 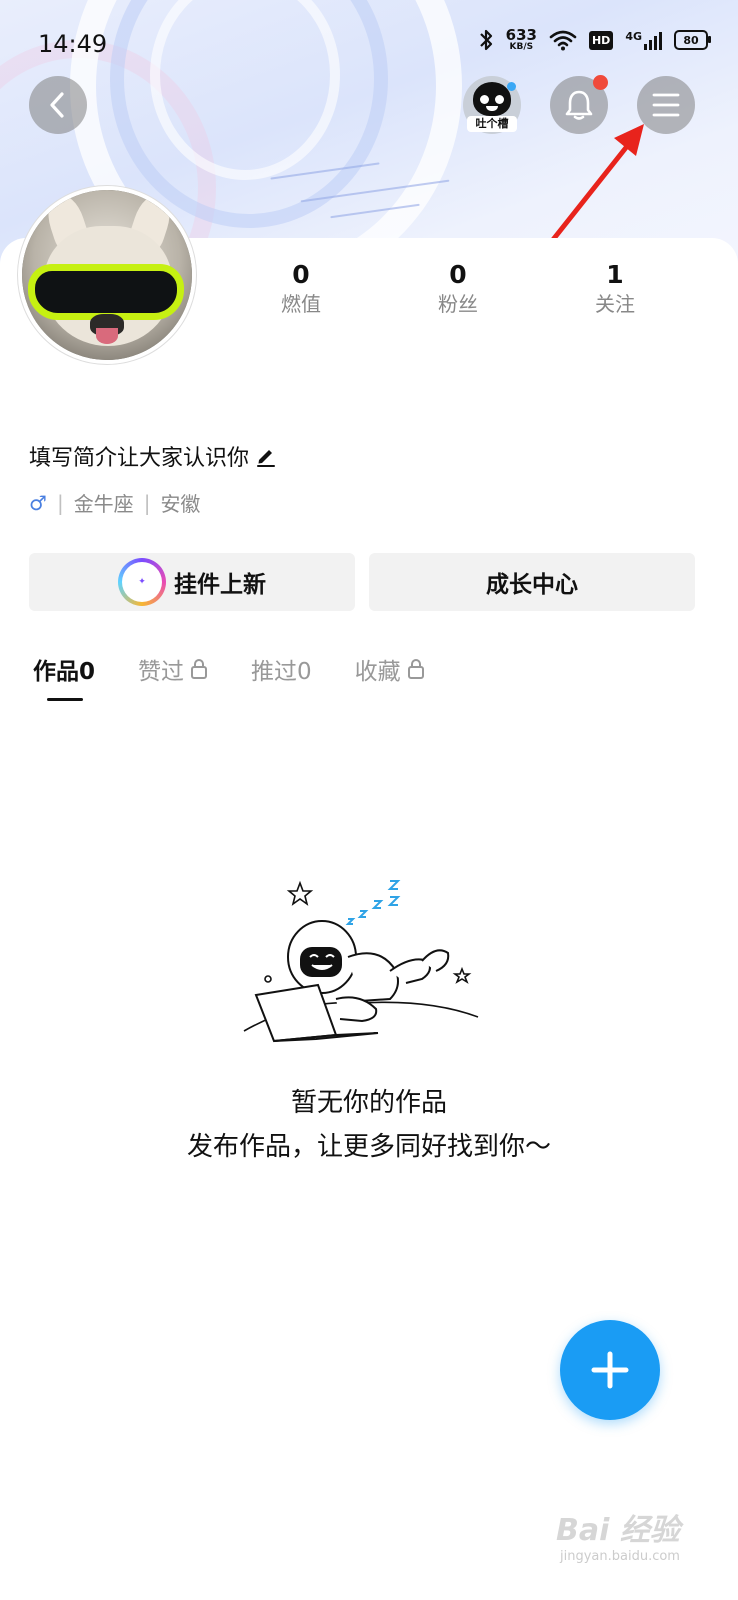 I want to click on sparkle-icon, so click(x=511, y=86).